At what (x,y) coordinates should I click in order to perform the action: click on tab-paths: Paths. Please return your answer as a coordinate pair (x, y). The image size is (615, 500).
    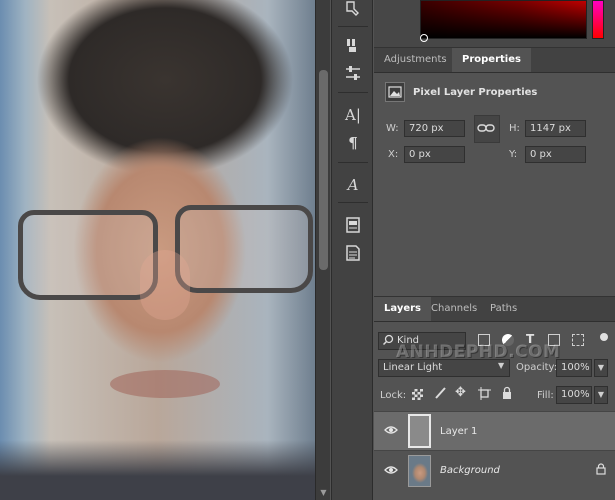
    Looking at the image, I should click on (503, 309).